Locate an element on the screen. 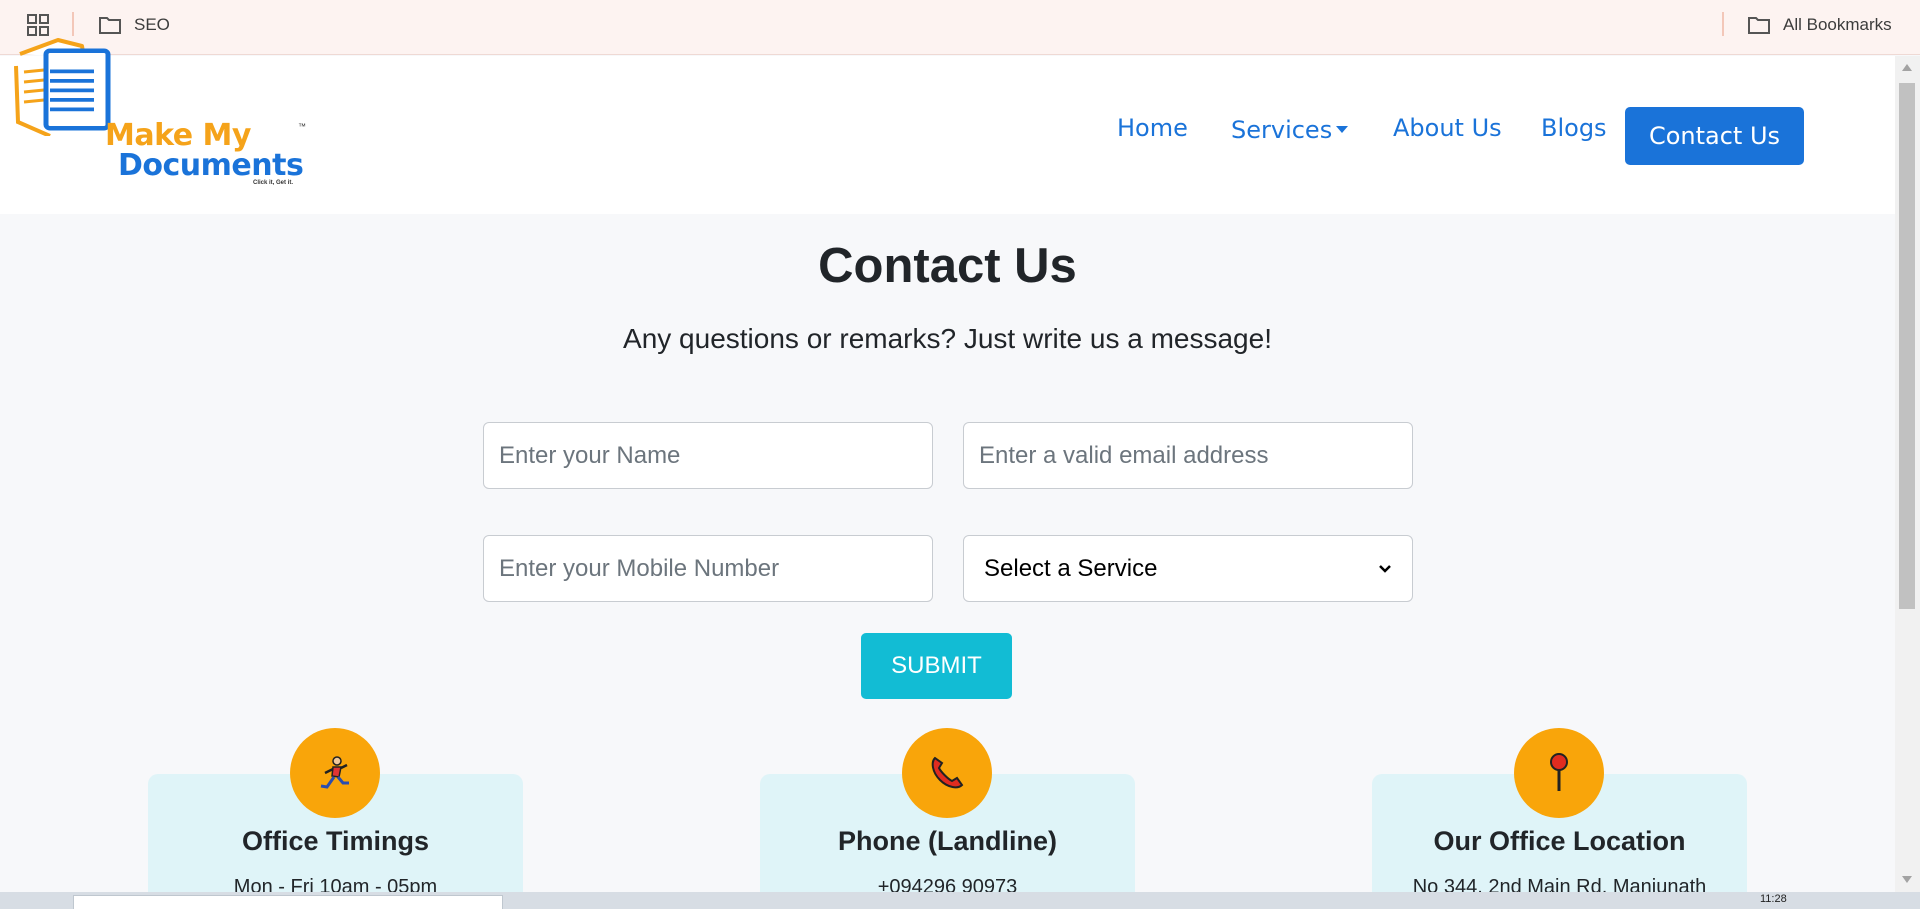 This screenshot has height=909, width=1920. page-scrollbar is located at coordinates (1907, 474).